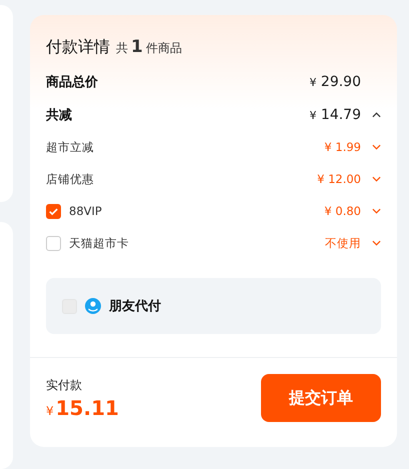 The height and width of the screenshot is (469, 409). I want to click on discount-label: 超市立减, so click(70, 147).